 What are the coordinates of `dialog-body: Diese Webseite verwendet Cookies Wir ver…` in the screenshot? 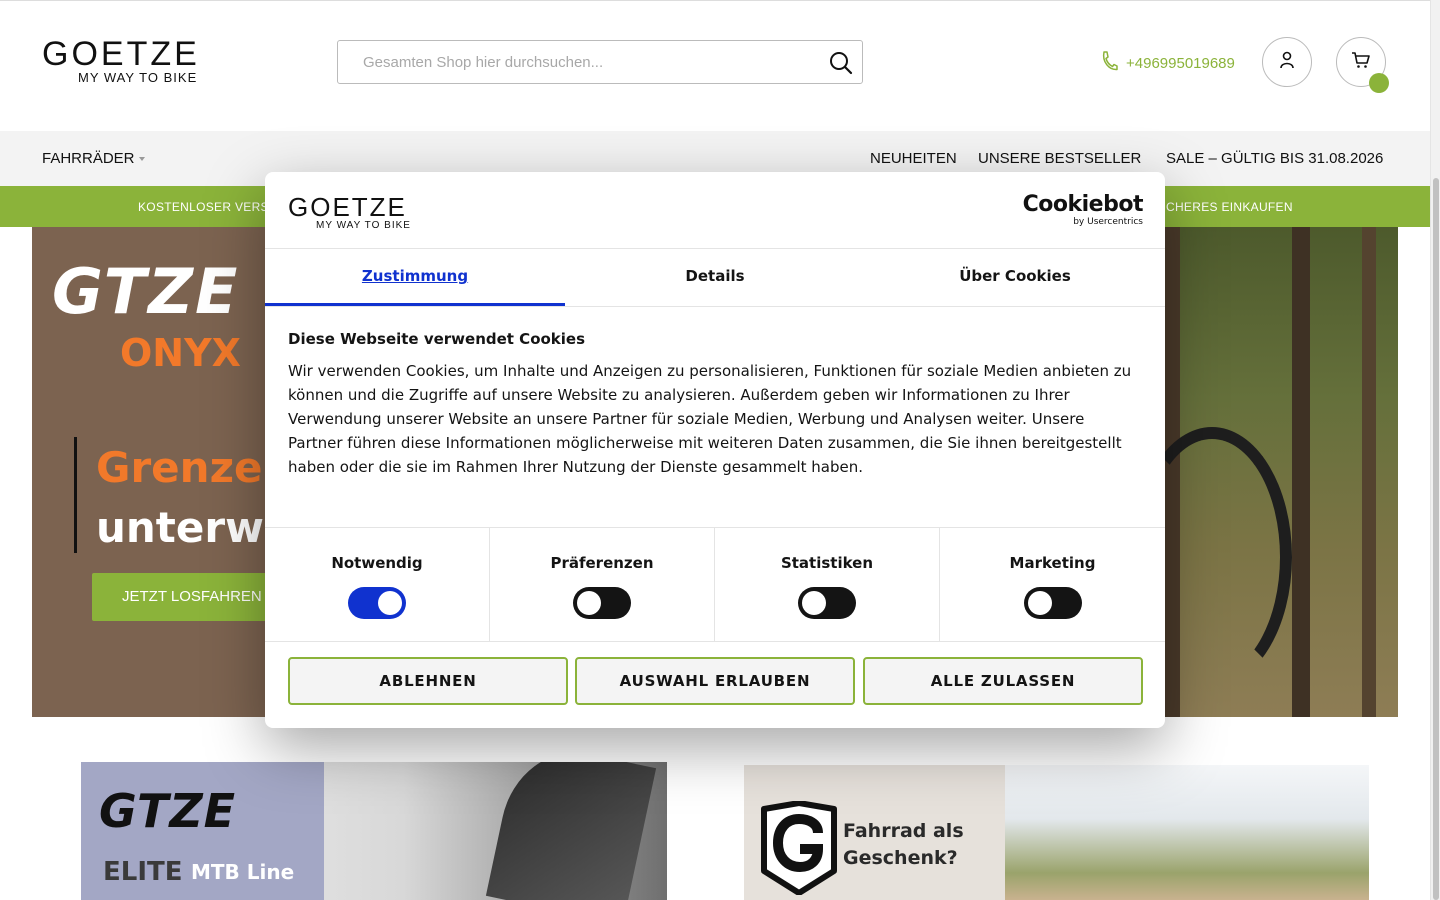 It's located at (713, 404).